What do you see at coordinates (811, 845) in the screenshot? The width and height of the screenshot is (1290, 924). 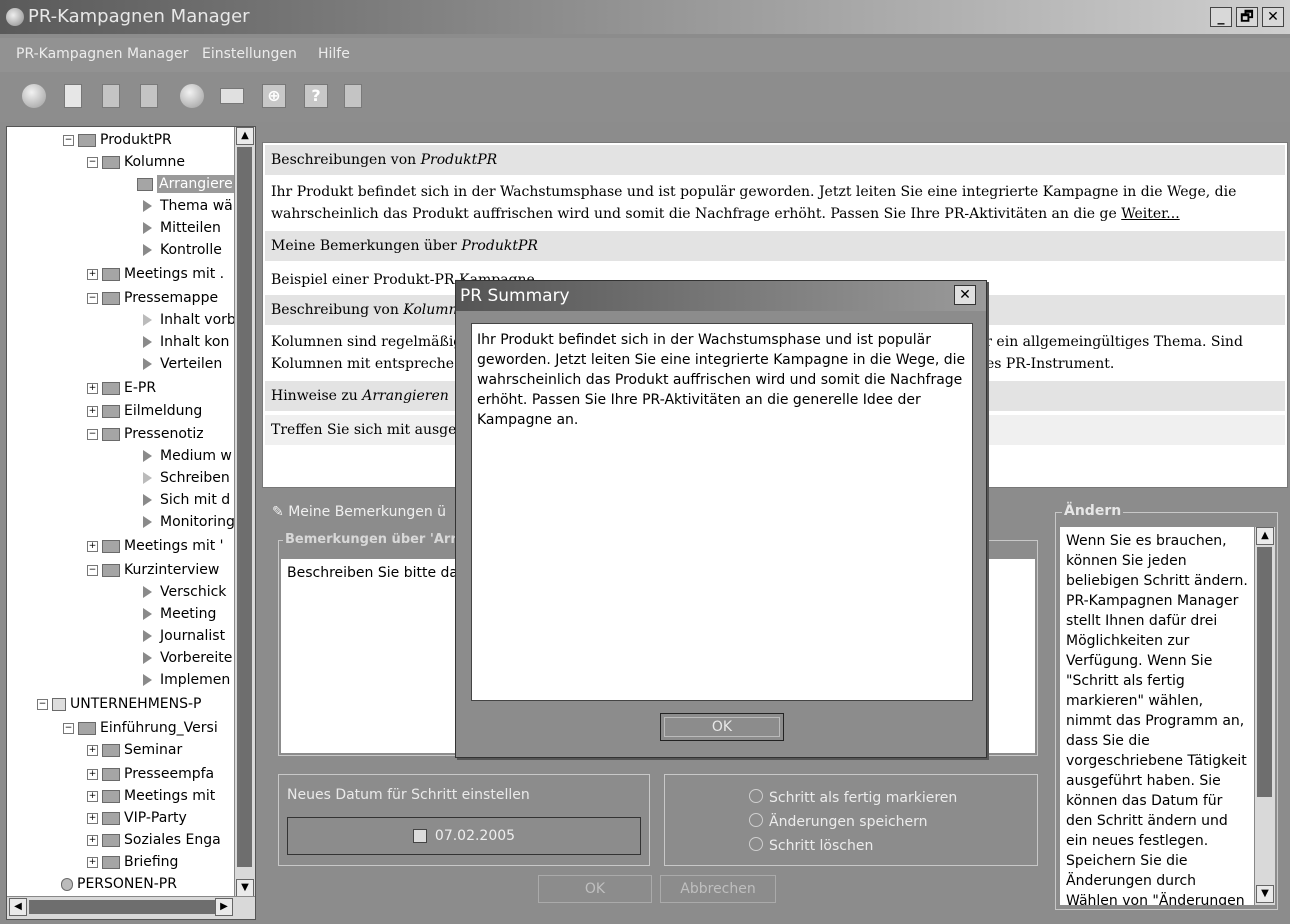 I see `radio-delete-step: Schritt löschen` at bounding box center [811, 845].